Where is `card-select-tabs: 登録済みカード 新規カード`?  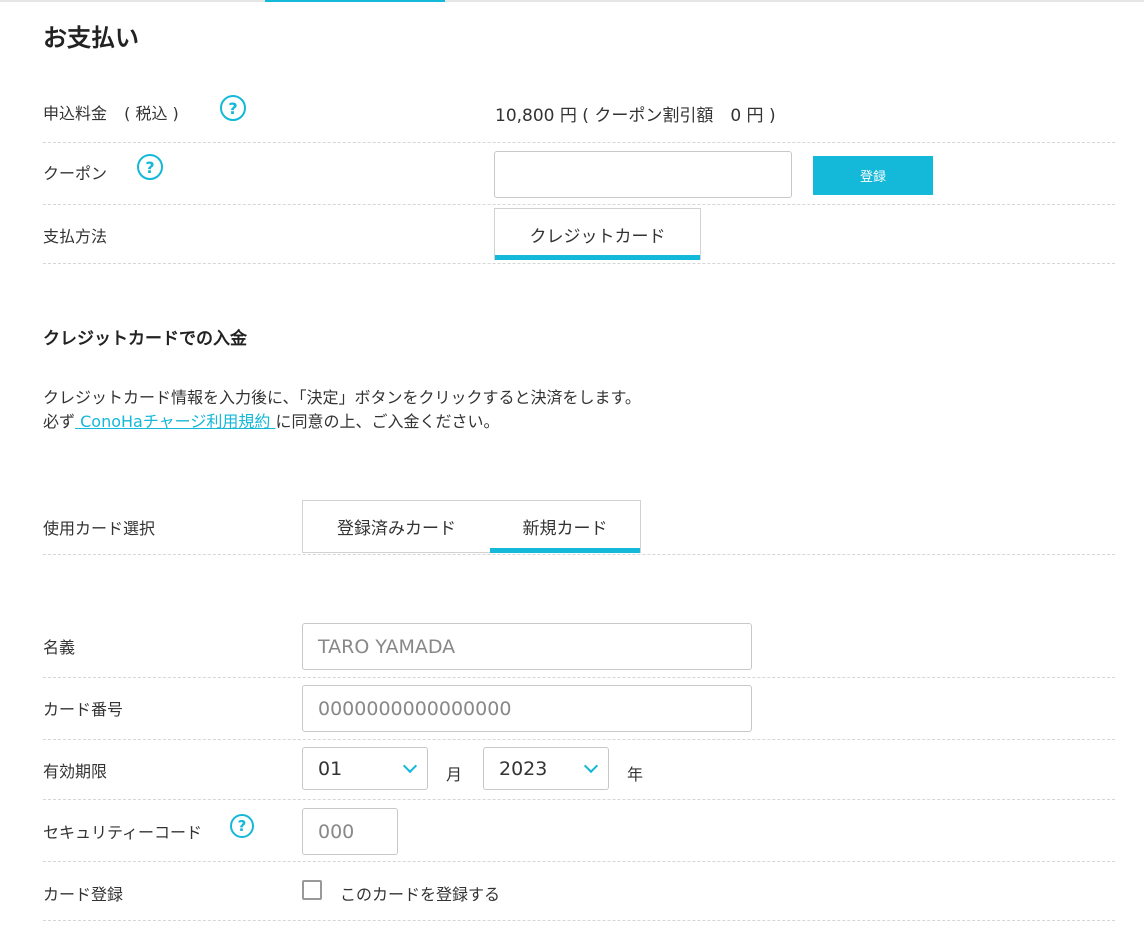 card-select-tabs: 登録済みカード 新規カード is located at coordinates (471, 526).